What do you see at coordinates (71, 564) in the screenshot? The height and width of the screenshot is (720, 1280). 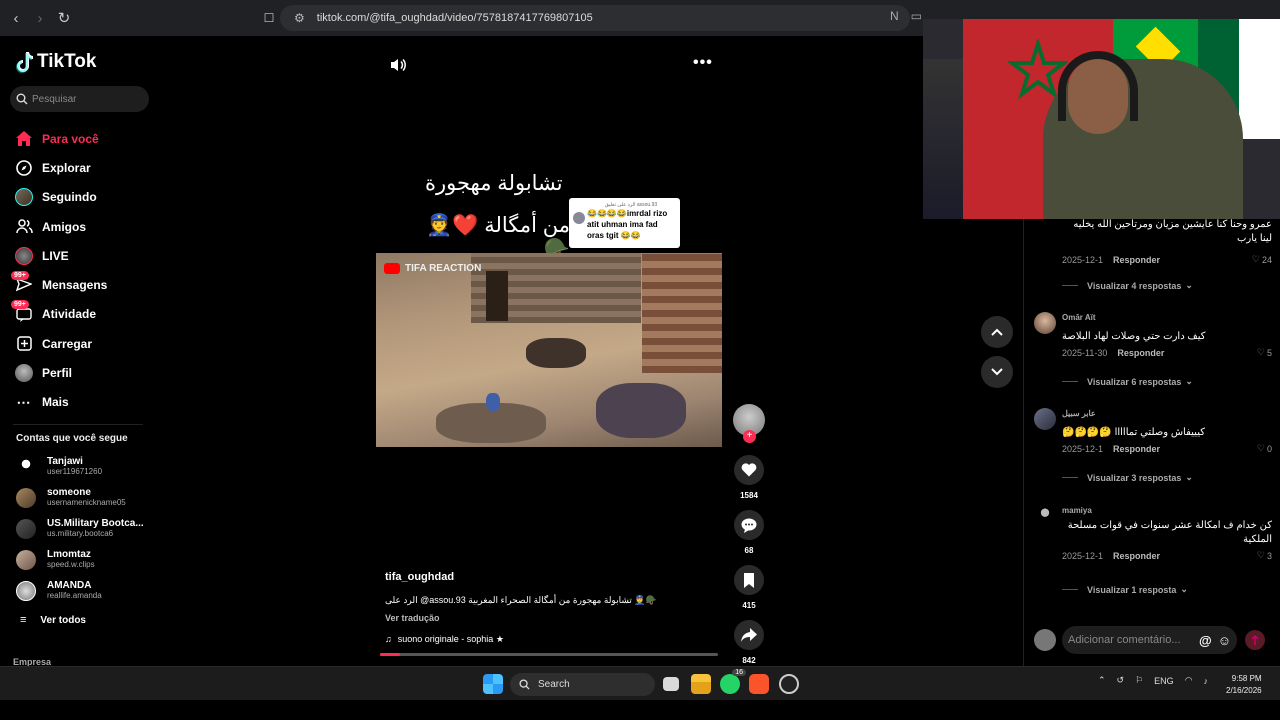 I see `account-handle: speed.w.clips` at bounding box center [71, 564].